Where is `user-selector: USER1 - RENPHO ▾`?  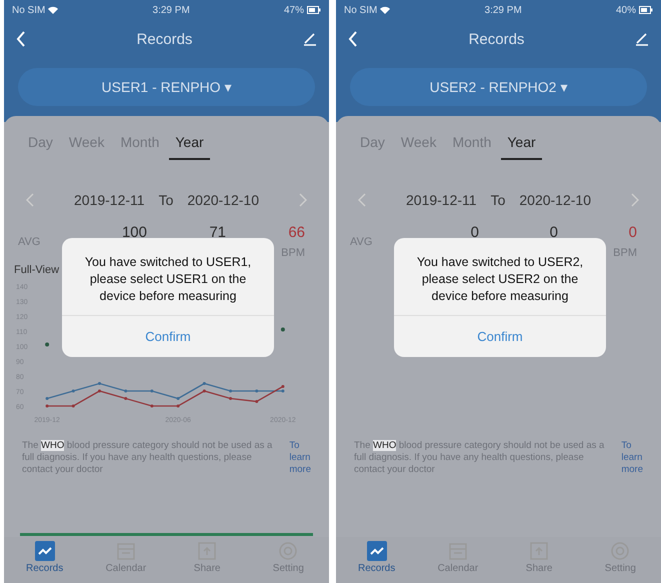 user-selector: USER1 - RENPHO ▾ is located at coordinates (166, 87).